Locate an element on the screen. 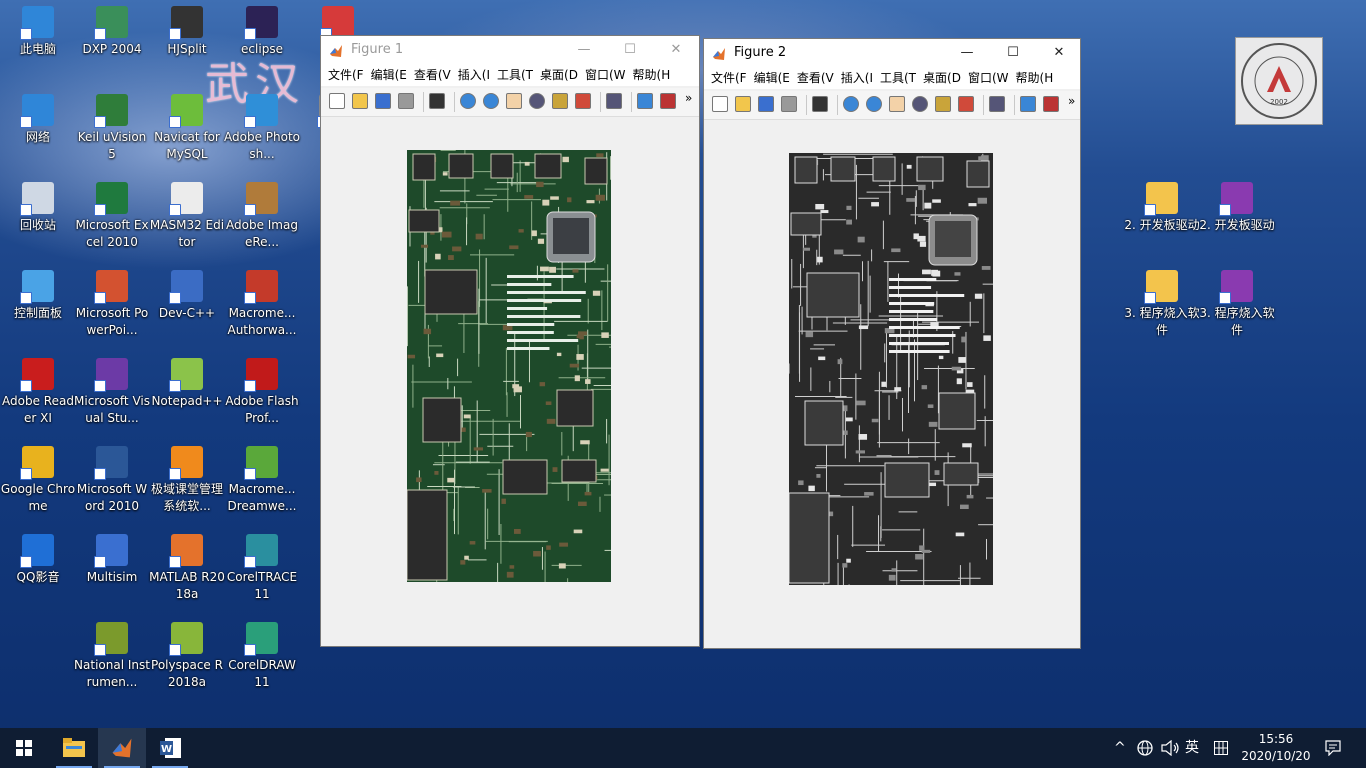  desktop-icon-adobe-reader: Adobe Reader XI is located at coordinates (38, 392).